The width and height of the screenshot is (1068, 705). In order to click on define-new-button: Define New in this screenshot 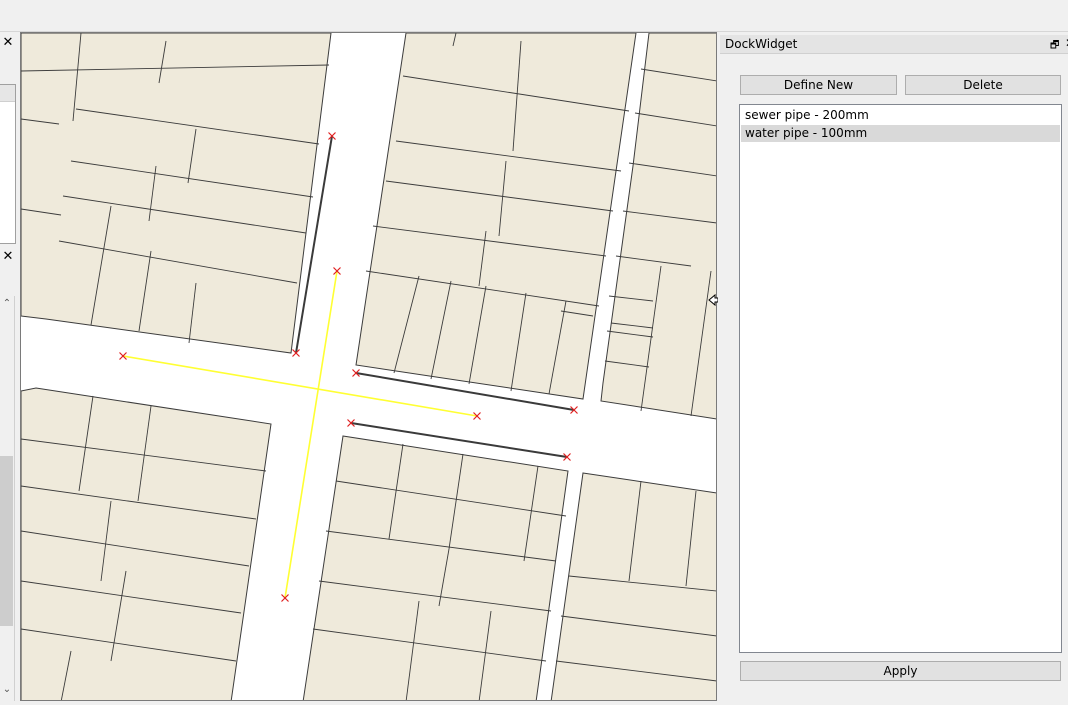, I will do `click(818, 85)`.